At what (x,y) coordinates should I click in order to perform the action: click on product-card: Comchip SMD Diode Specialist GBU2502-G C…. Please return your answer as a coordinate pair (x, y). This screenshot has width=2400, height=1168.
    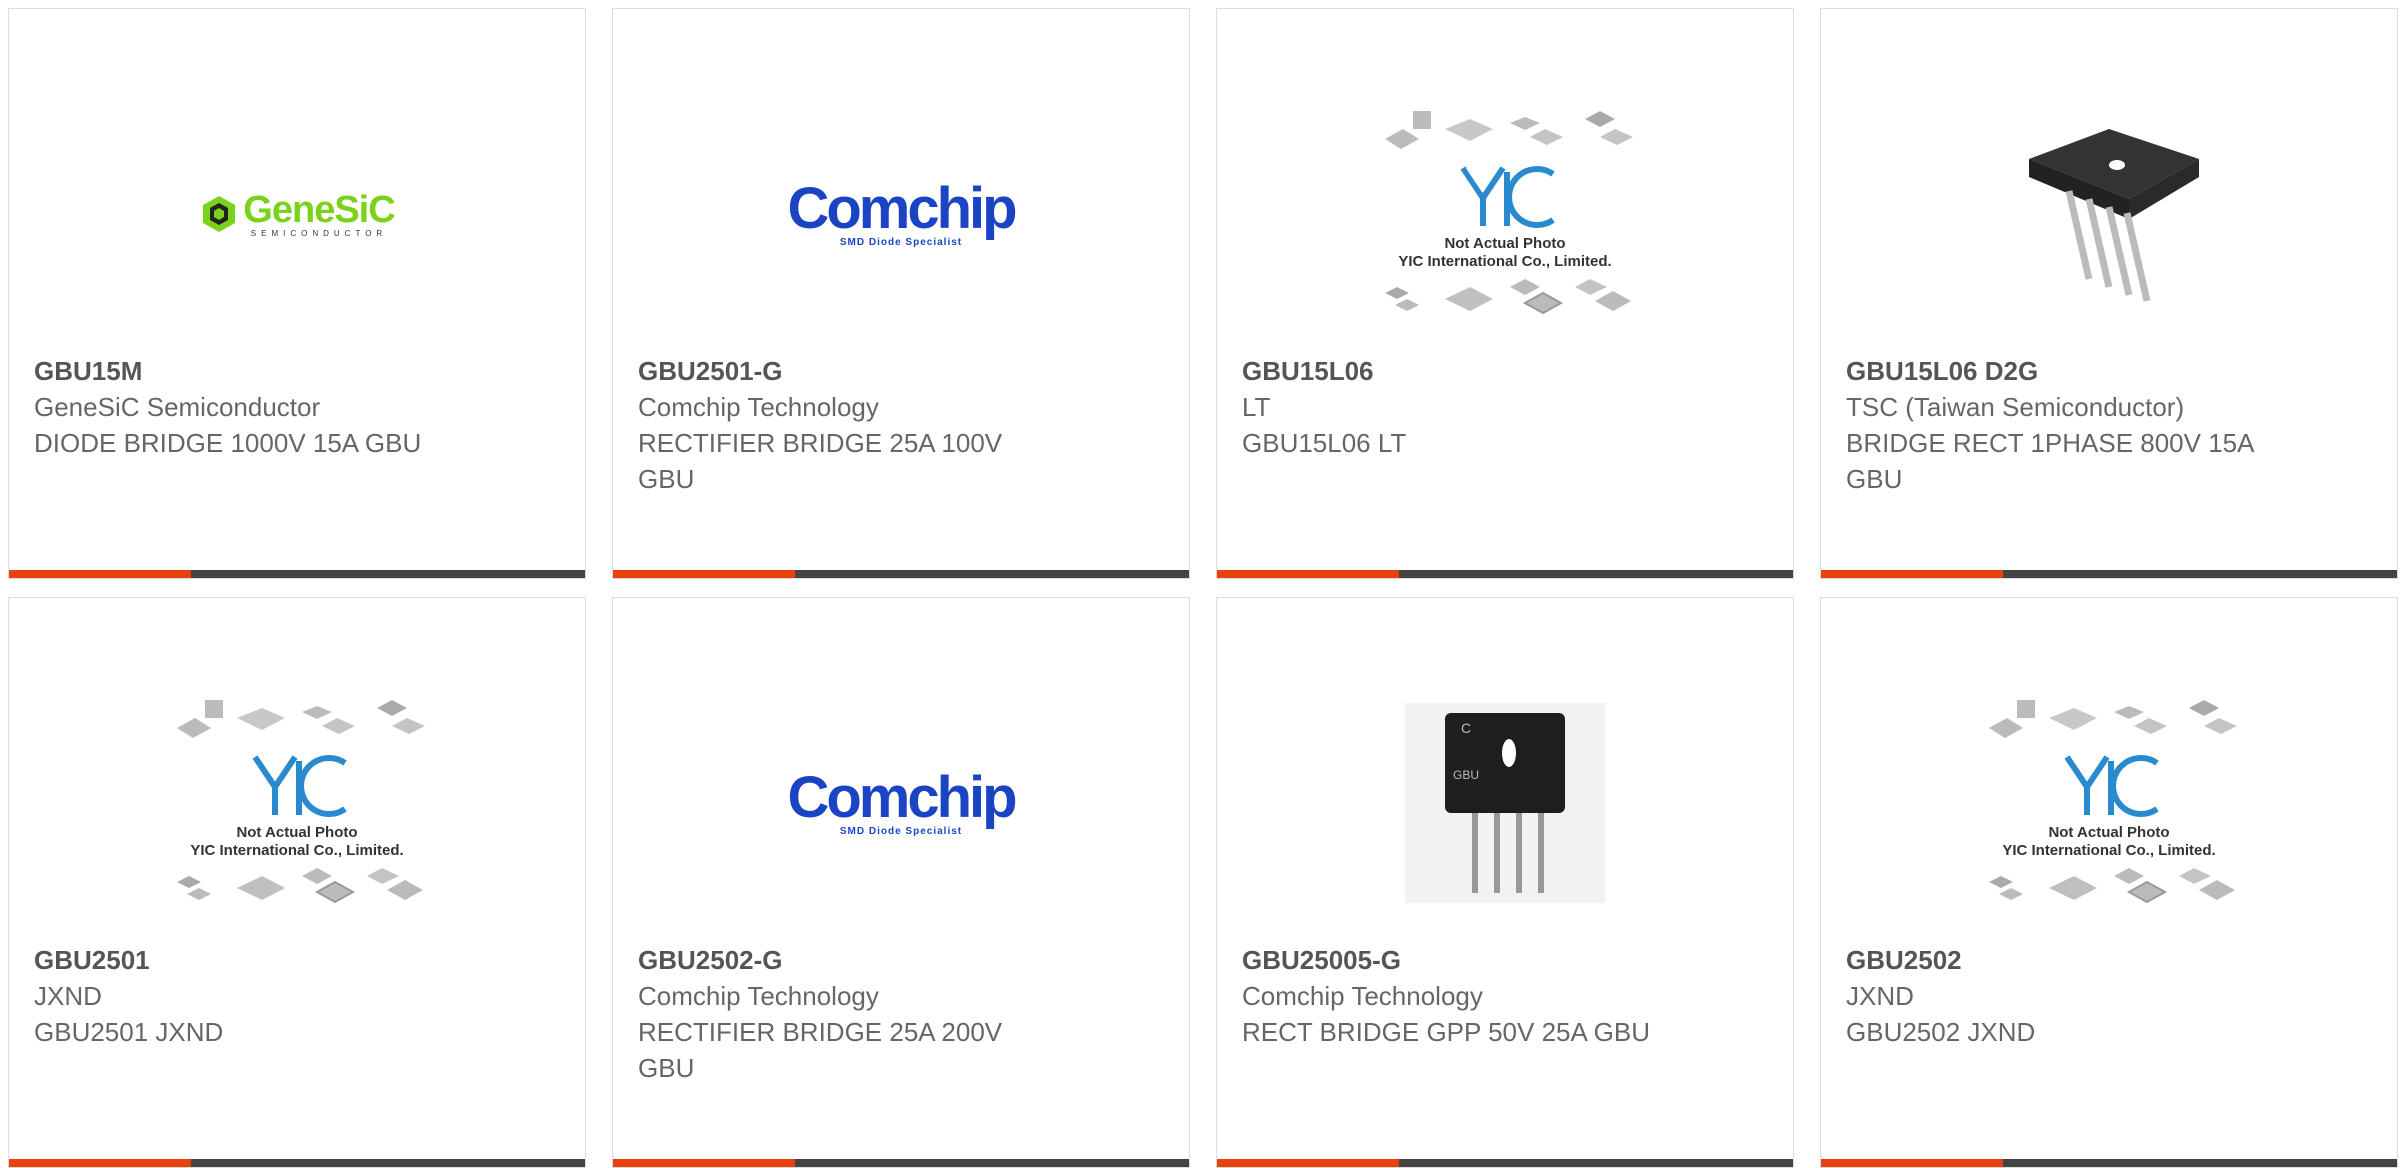
    Looking at the image, I should click on (901, 882).